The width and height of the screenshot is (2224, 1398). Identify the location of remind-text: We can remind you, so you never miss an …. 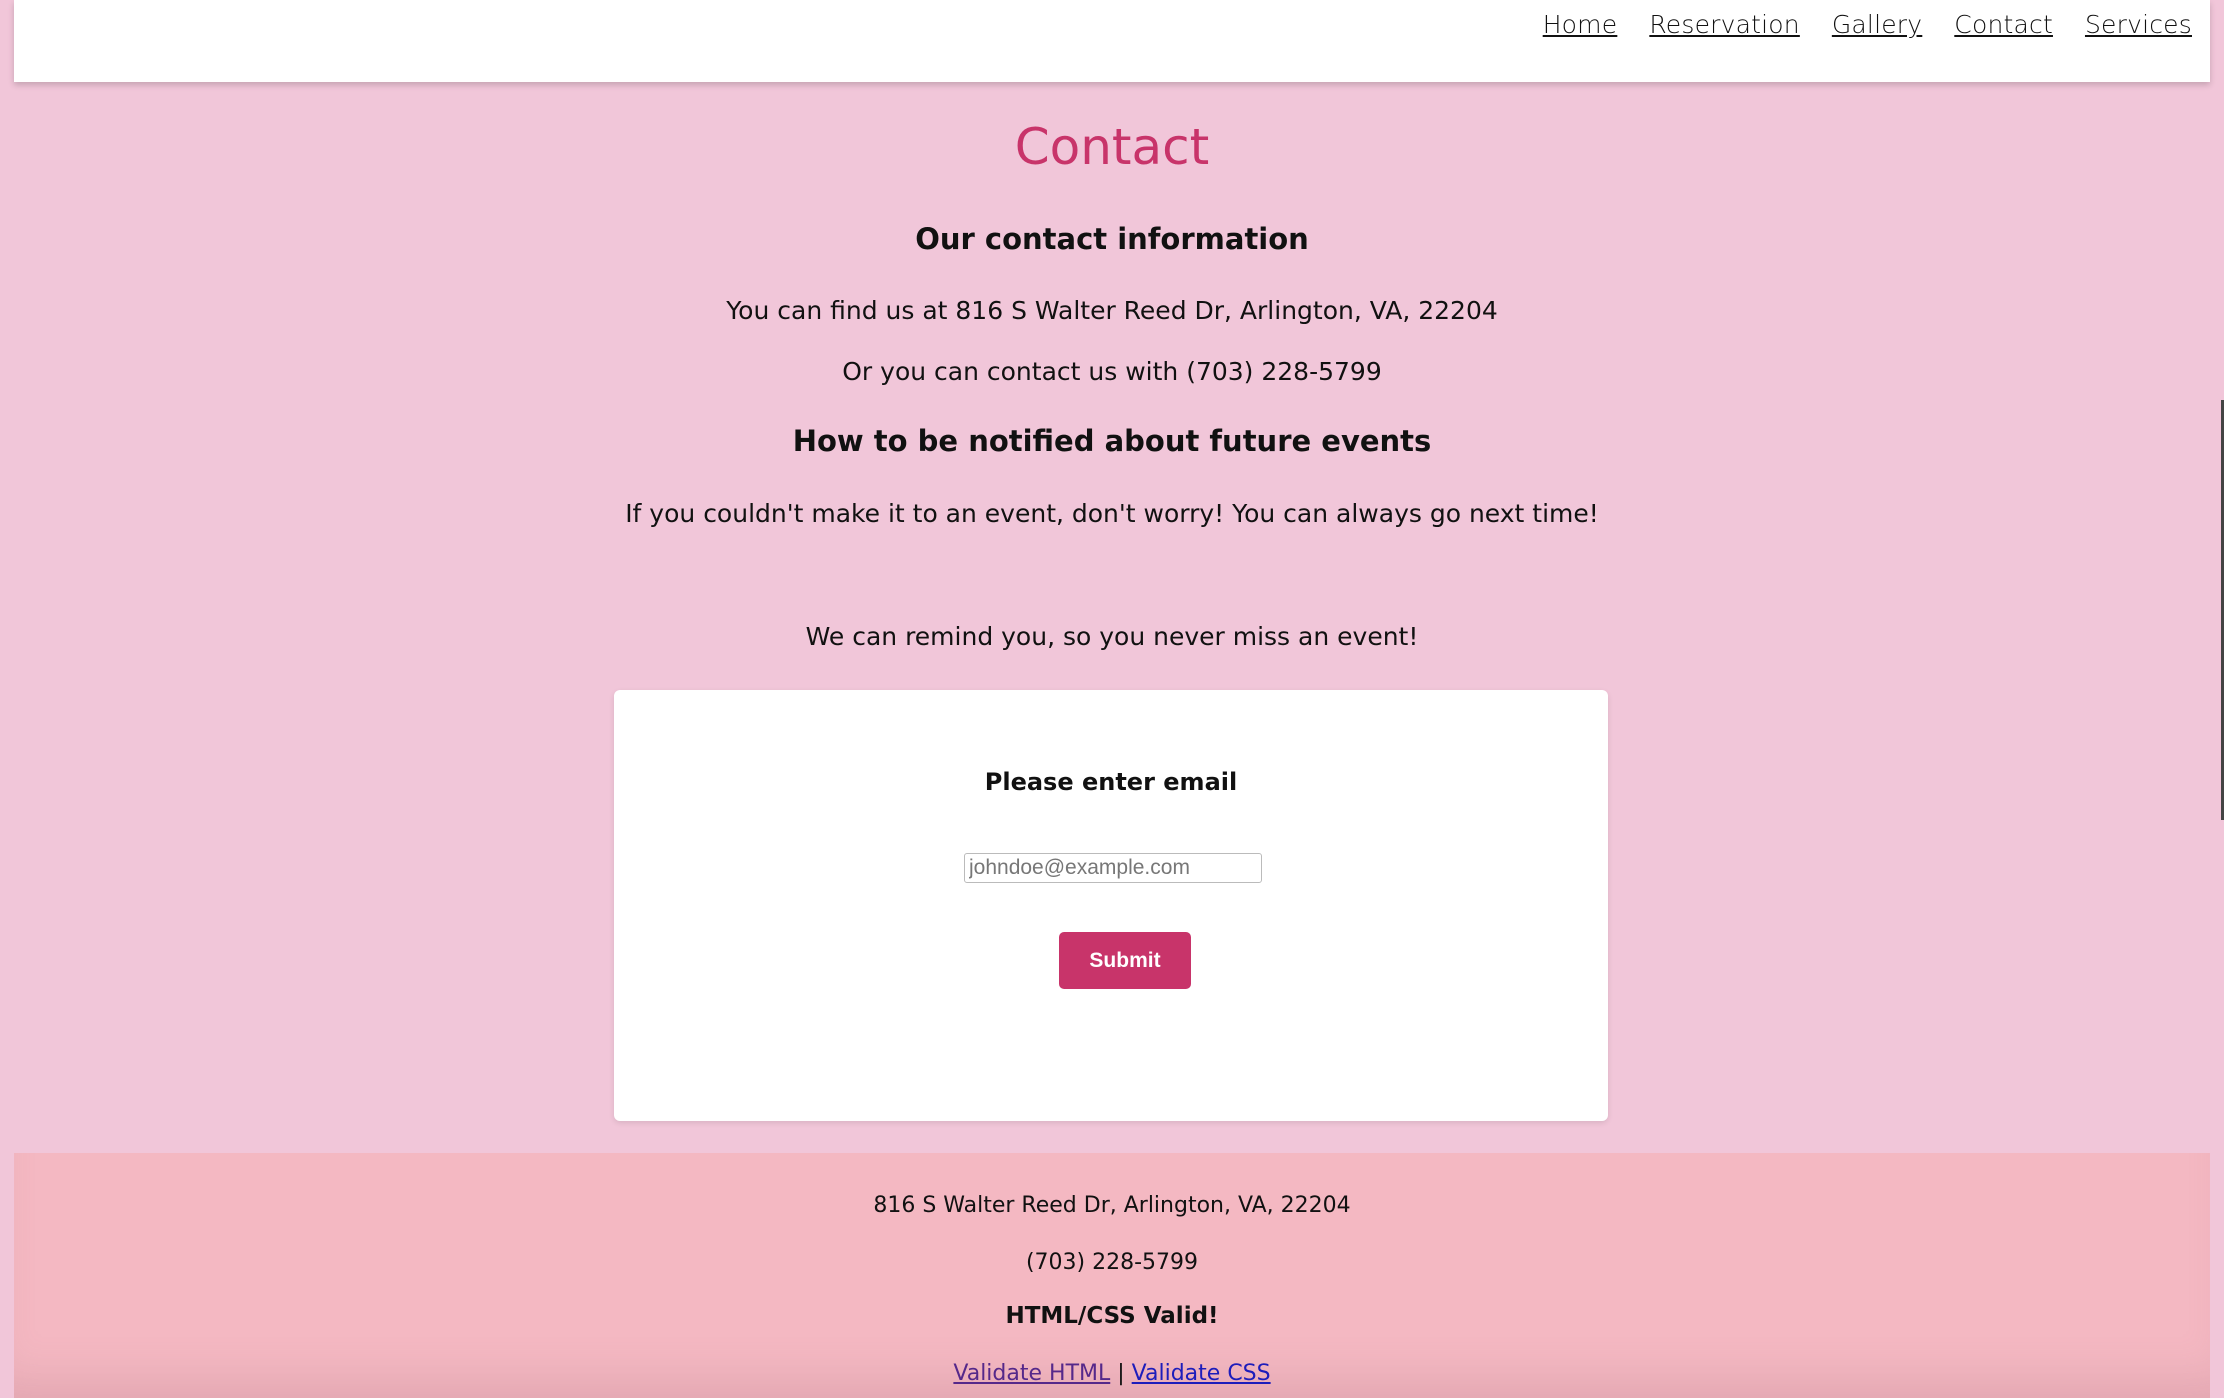
(1112, 636).